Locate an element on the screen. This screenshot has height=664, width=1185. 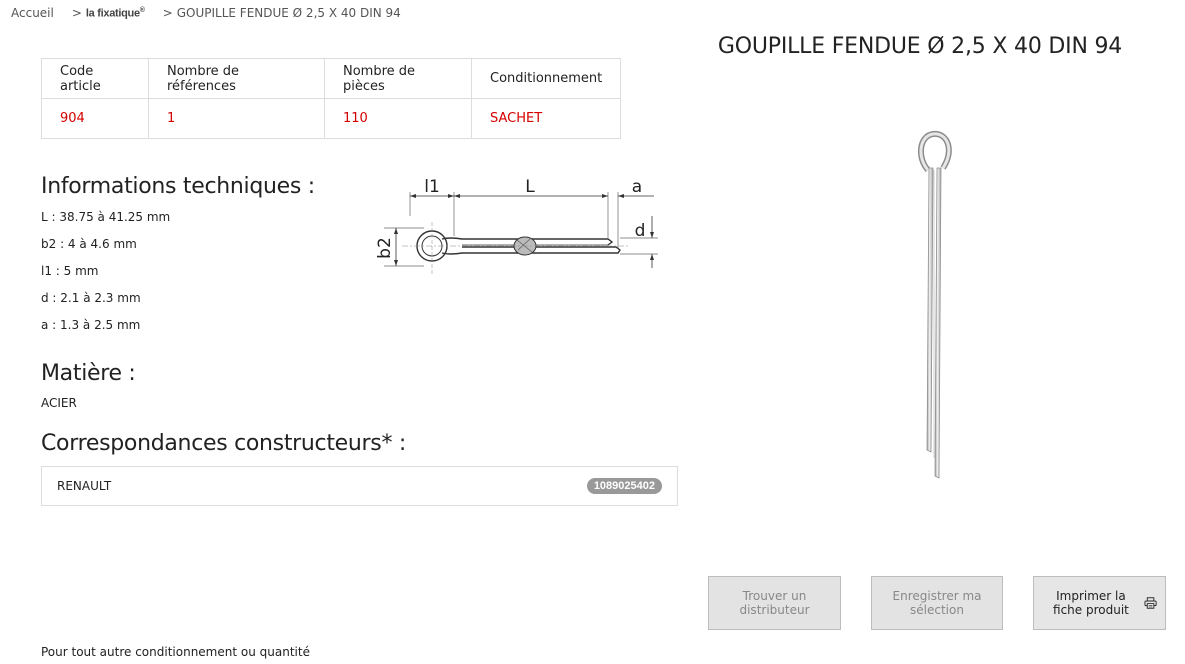
print-sheet-label: Imprimer la fiche produit is located at coordinates (1091, 603).